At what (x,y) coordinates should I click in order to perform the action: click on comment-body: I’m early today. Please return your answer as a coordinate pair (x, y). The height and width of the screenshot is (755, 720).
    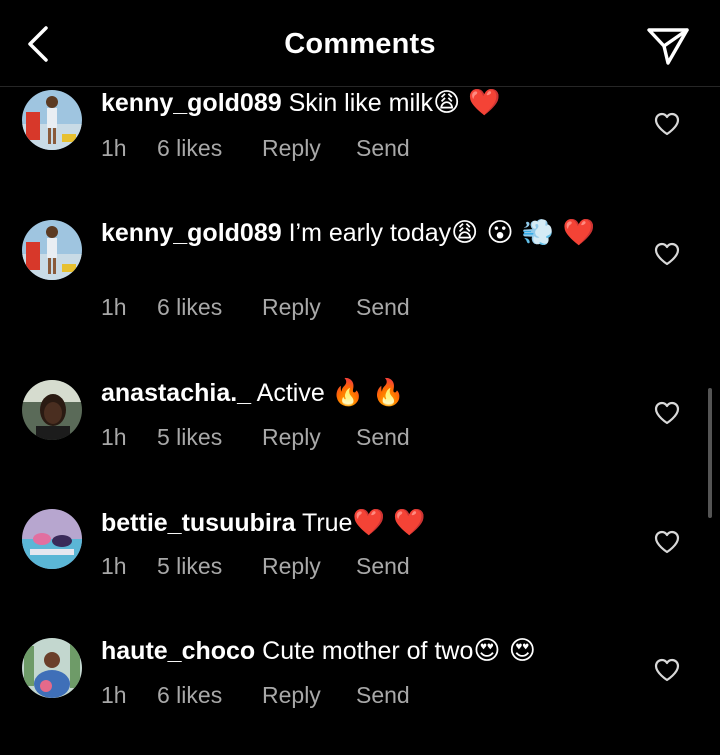
    Looking at the image, I should click on (366, 233).